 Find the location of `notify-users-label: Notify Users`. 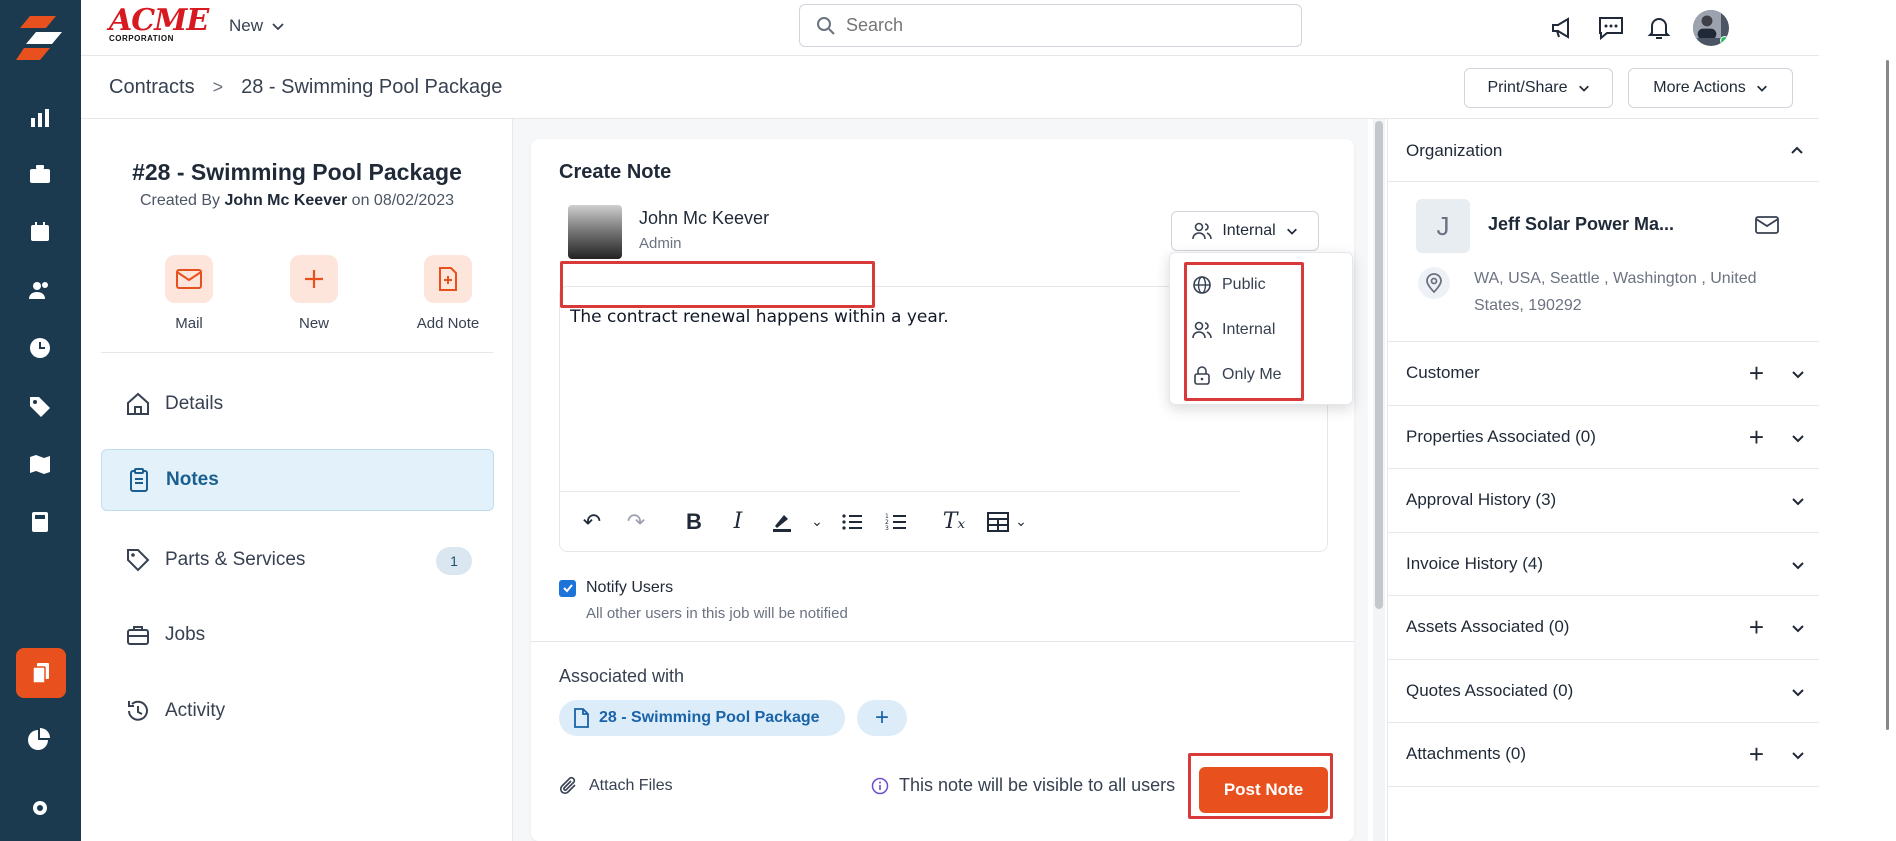

notify-users-label: Notify Users is located at coordinates (630, 587).